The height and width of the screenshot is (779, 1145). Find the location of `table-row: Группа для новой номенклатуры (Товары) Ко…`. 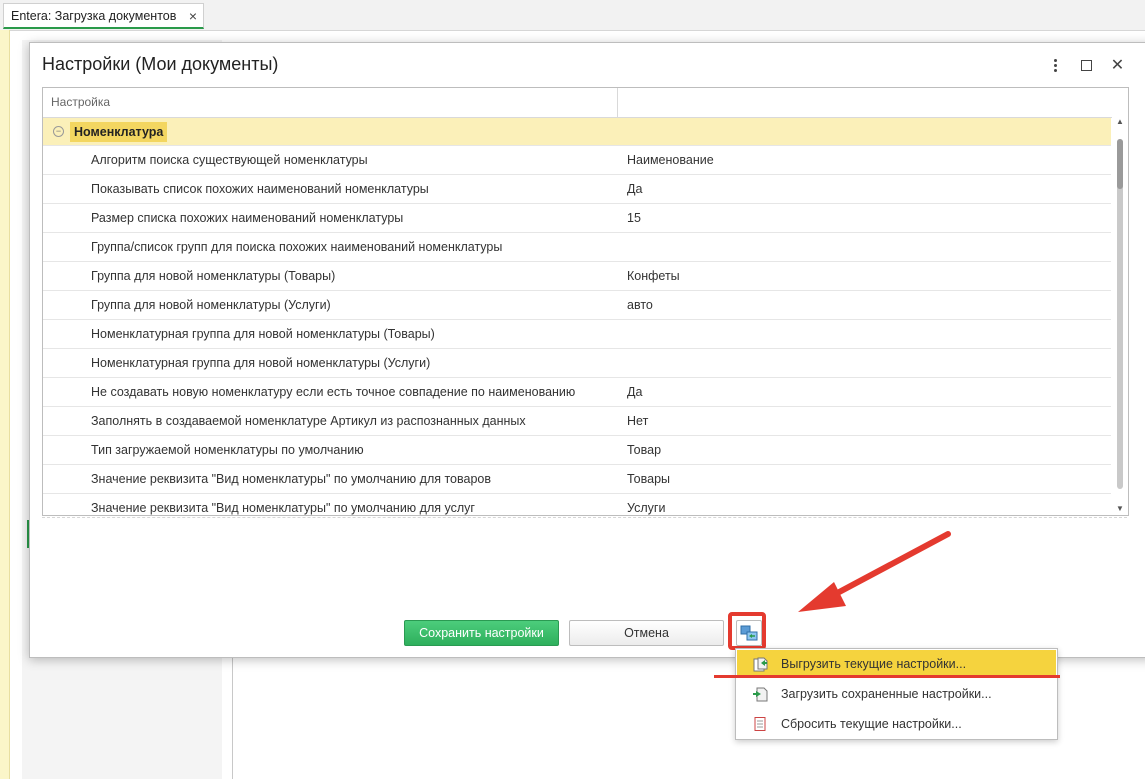

table-row: Группа для новой номенклатуры (Товары) Ко… is located at coordinates (577, 276).